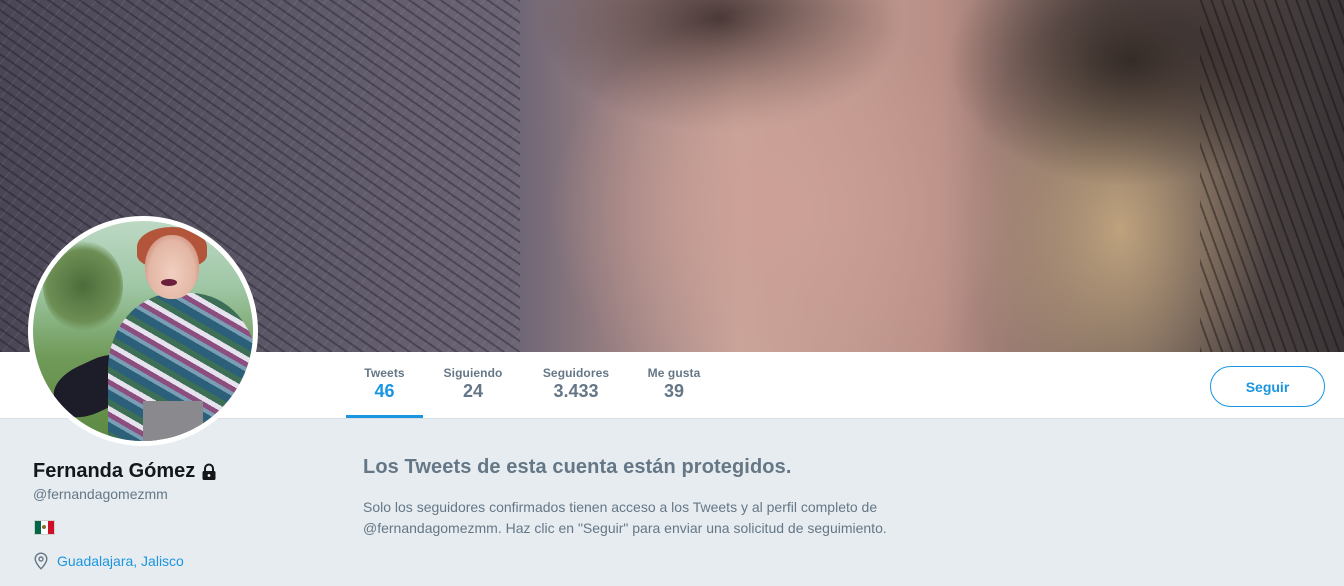  I want to click on avatar-tree, so click(83, 286).